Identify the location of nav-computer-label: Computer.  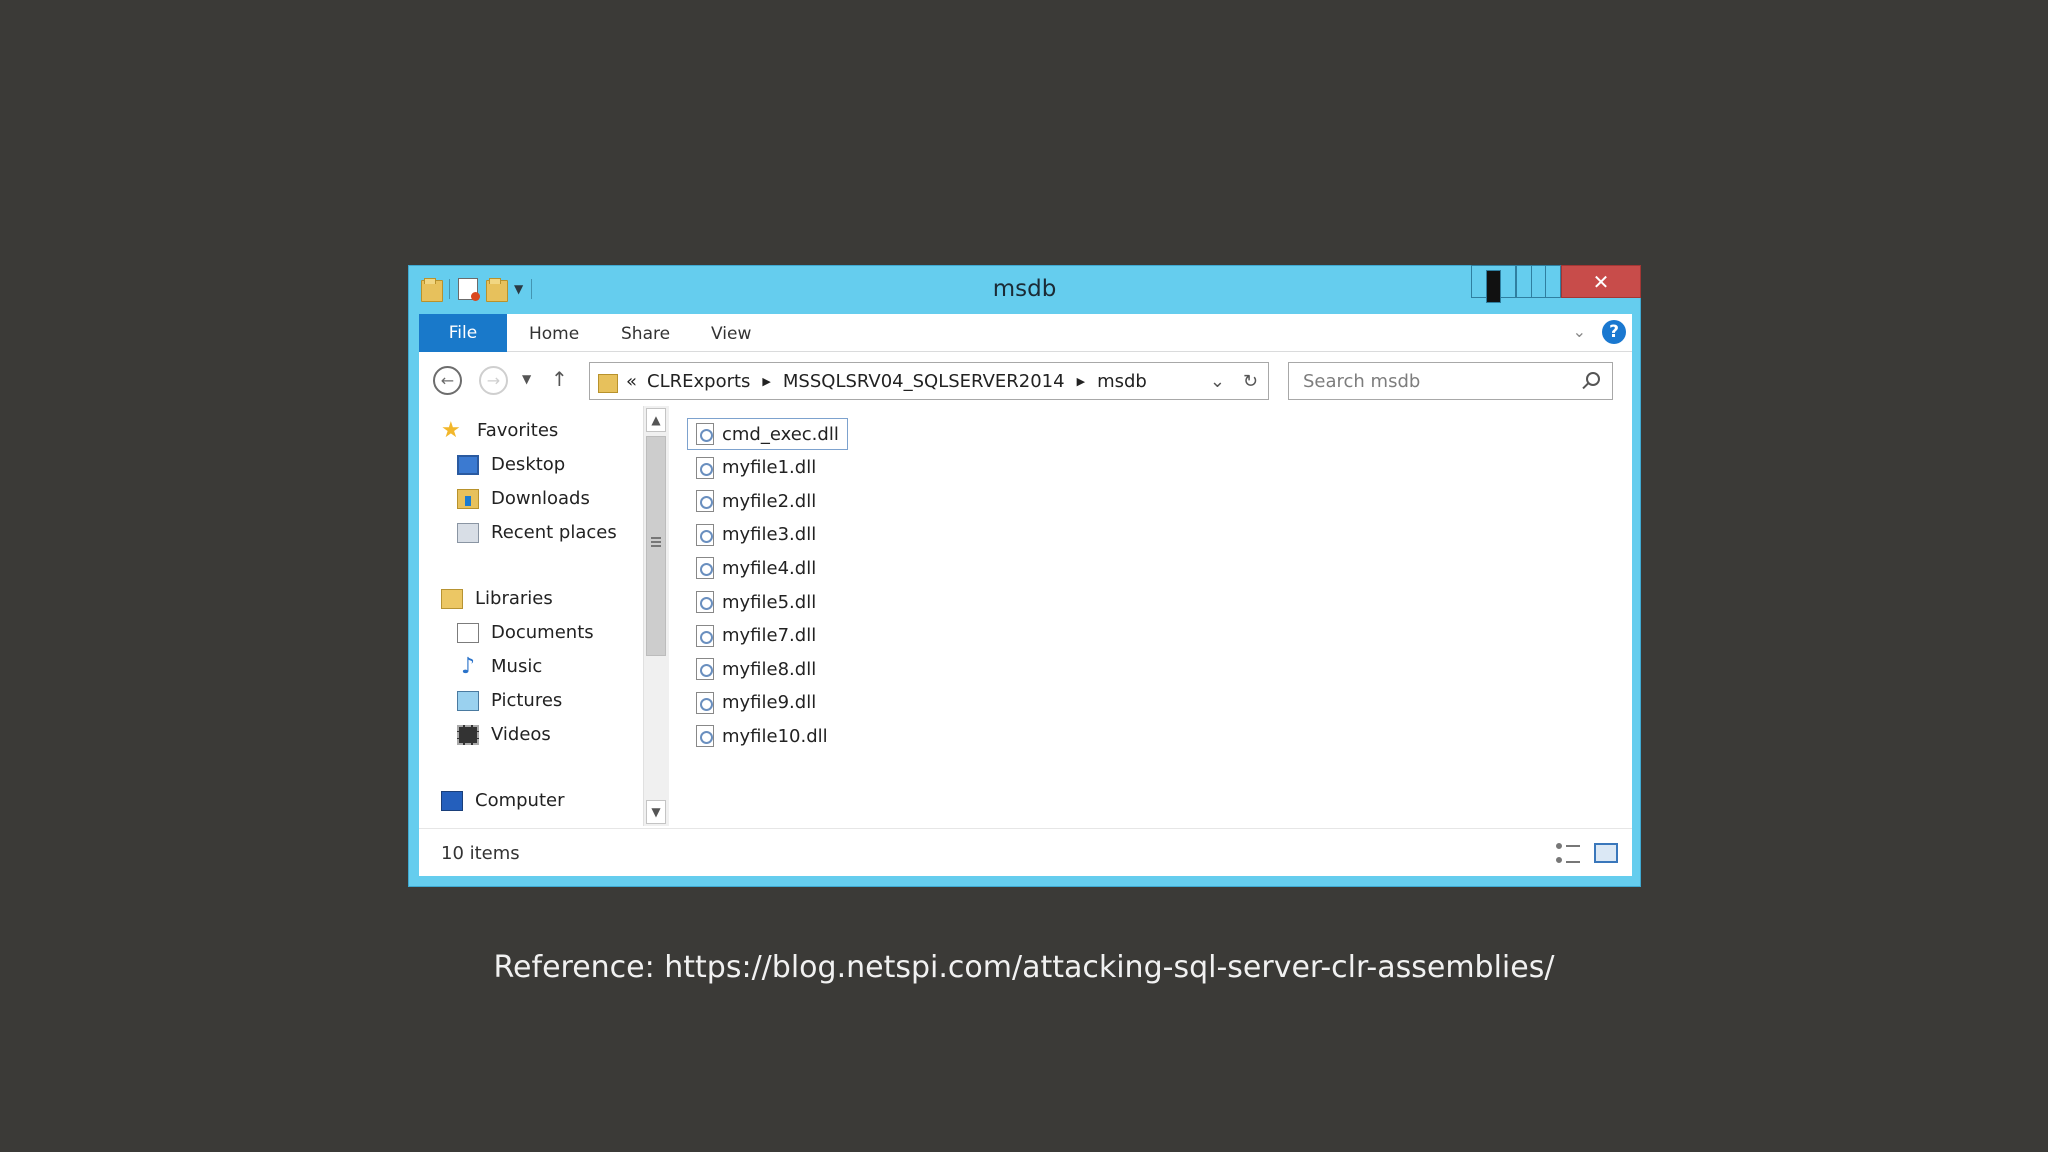
(520, 800).